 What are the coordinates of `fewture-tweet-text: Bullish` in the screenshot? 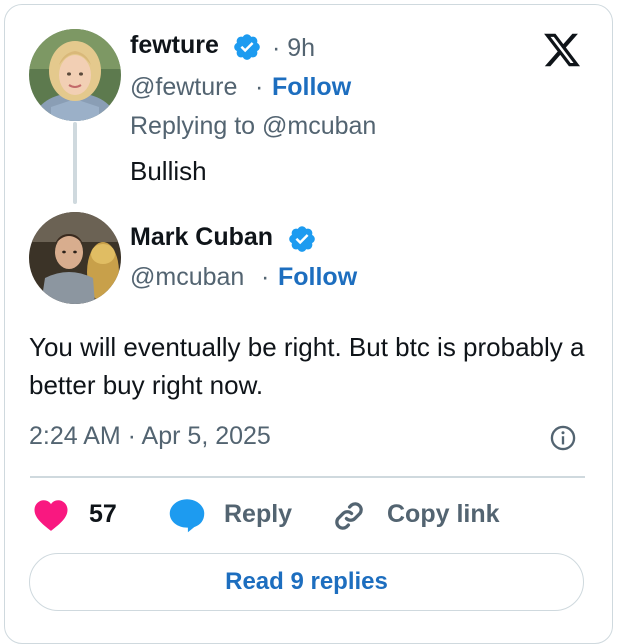 It's located at (168, 171).